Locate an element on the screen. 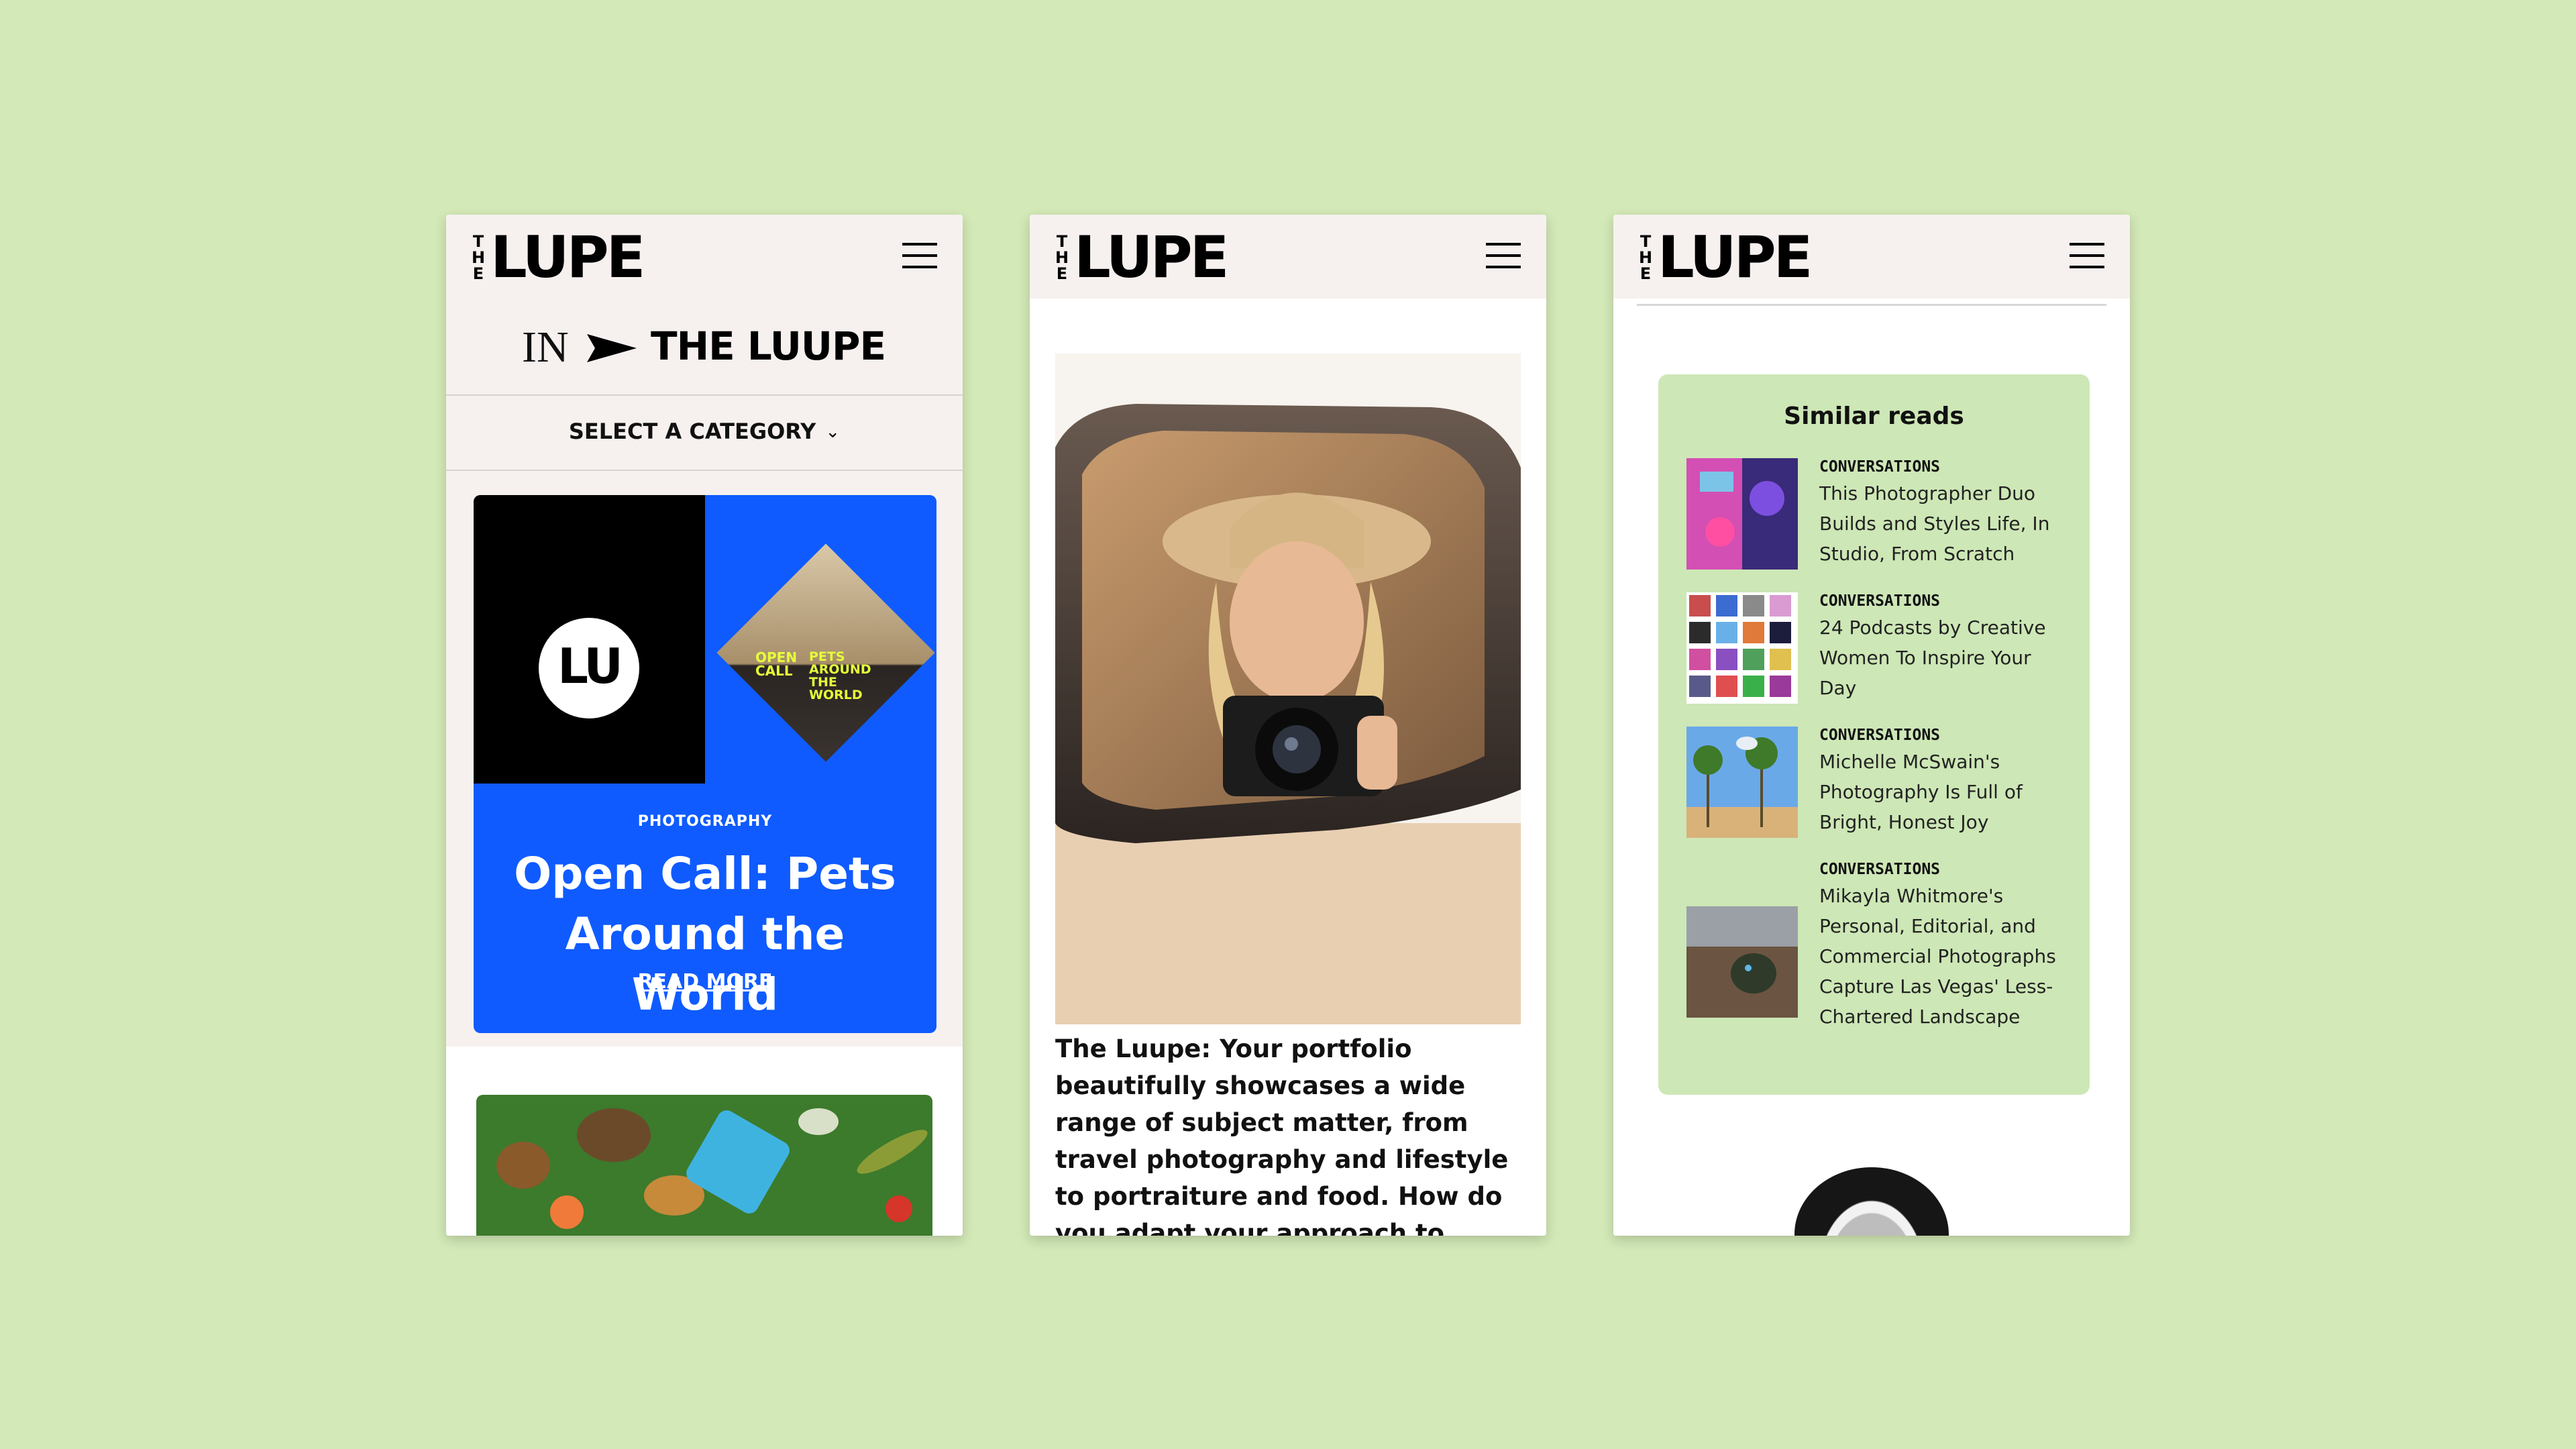 The width and height of the screenshot is (2576, 1449). section-heading: IN THE LUUPE is located at coordinates (704, 345).